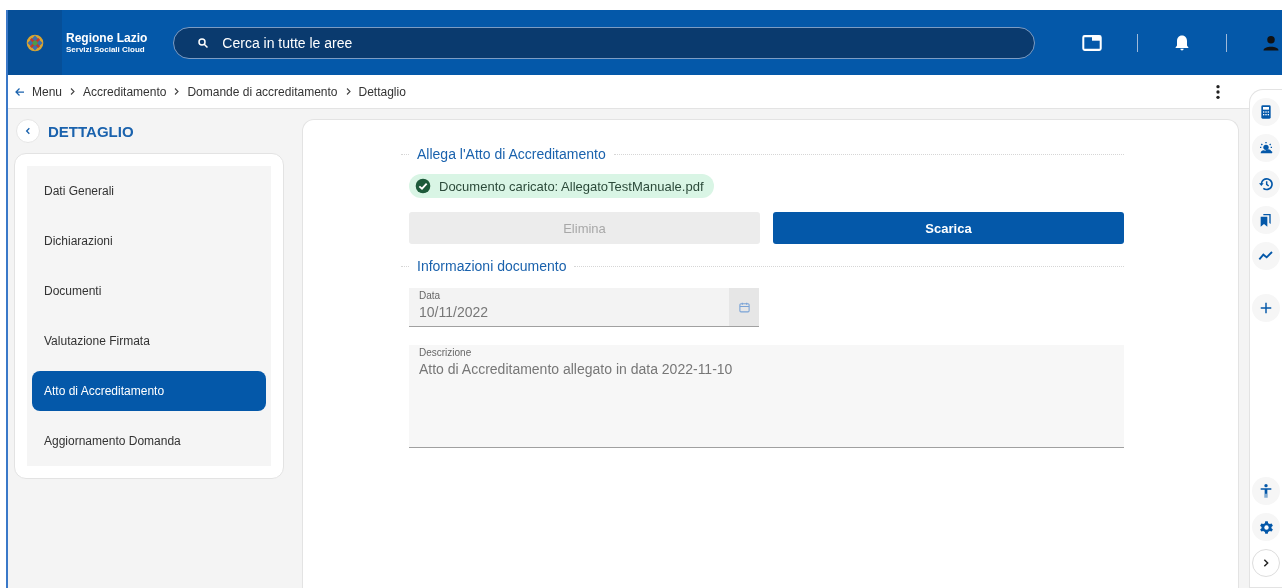 This screenshot has width=1282, height=588. I want to click on calculator-icon, so click(1266, 112).